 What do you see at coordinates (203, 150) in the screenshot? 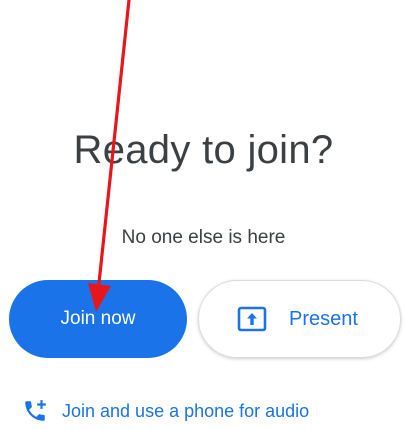
I see `page-title: Ready to join?` at bounding box center [203, 150].